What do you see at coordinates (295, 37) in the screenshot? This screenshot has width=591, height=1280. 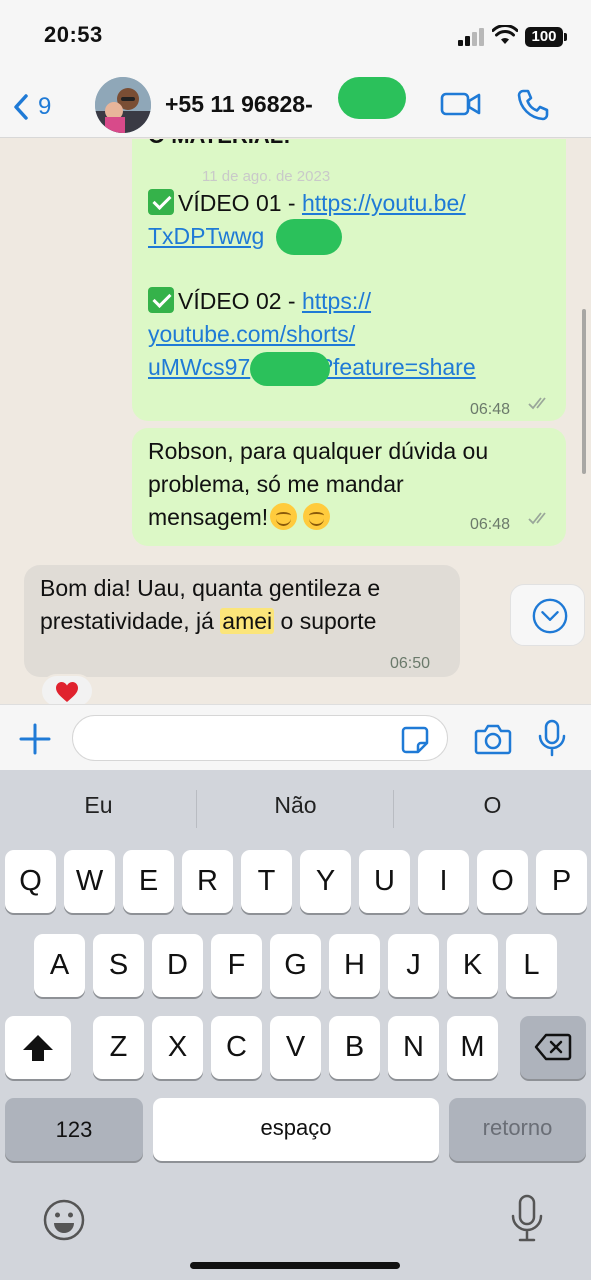 I see `status-bar: 20:53 100` at bounding box center [295, 37].